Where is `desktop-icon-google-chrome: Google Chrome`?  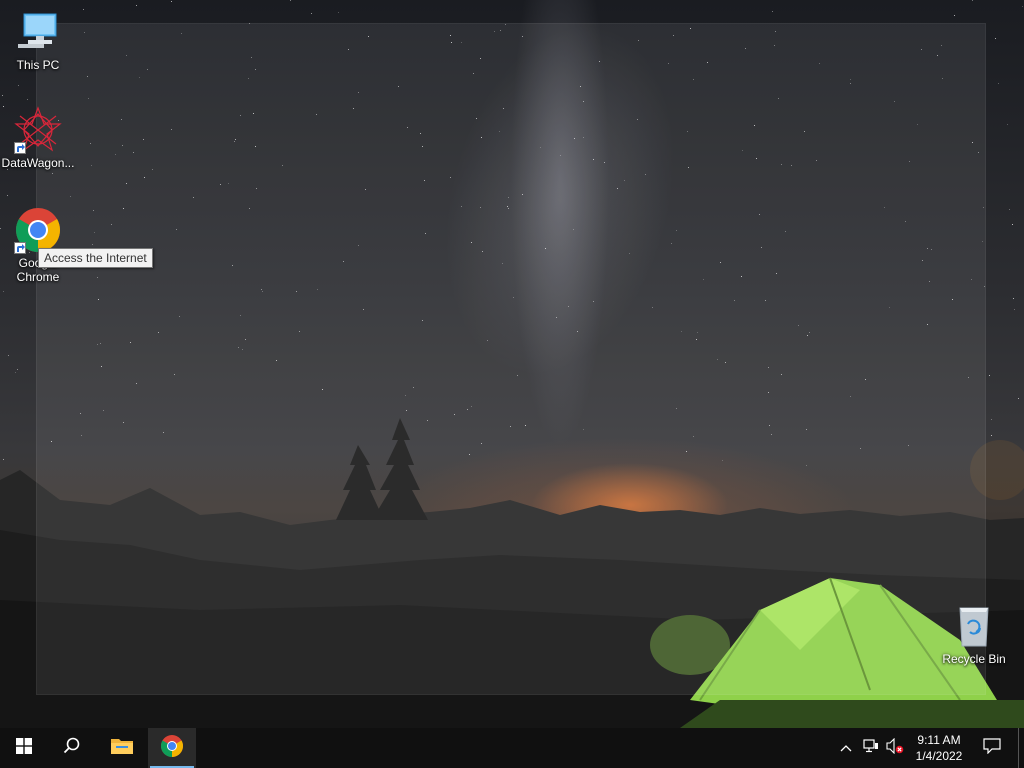
desktop-icon-google-chrome: Google Chrome is located at coordinates (38, 245).